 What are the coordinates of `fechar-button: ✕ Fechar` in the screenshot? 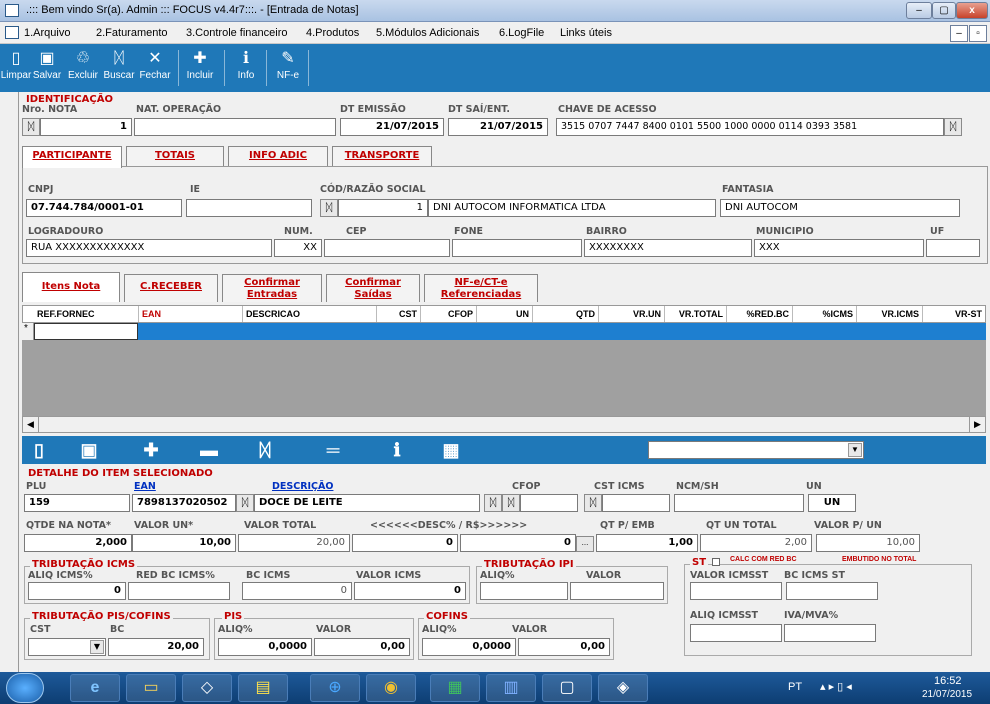 It's located at (155, 68).